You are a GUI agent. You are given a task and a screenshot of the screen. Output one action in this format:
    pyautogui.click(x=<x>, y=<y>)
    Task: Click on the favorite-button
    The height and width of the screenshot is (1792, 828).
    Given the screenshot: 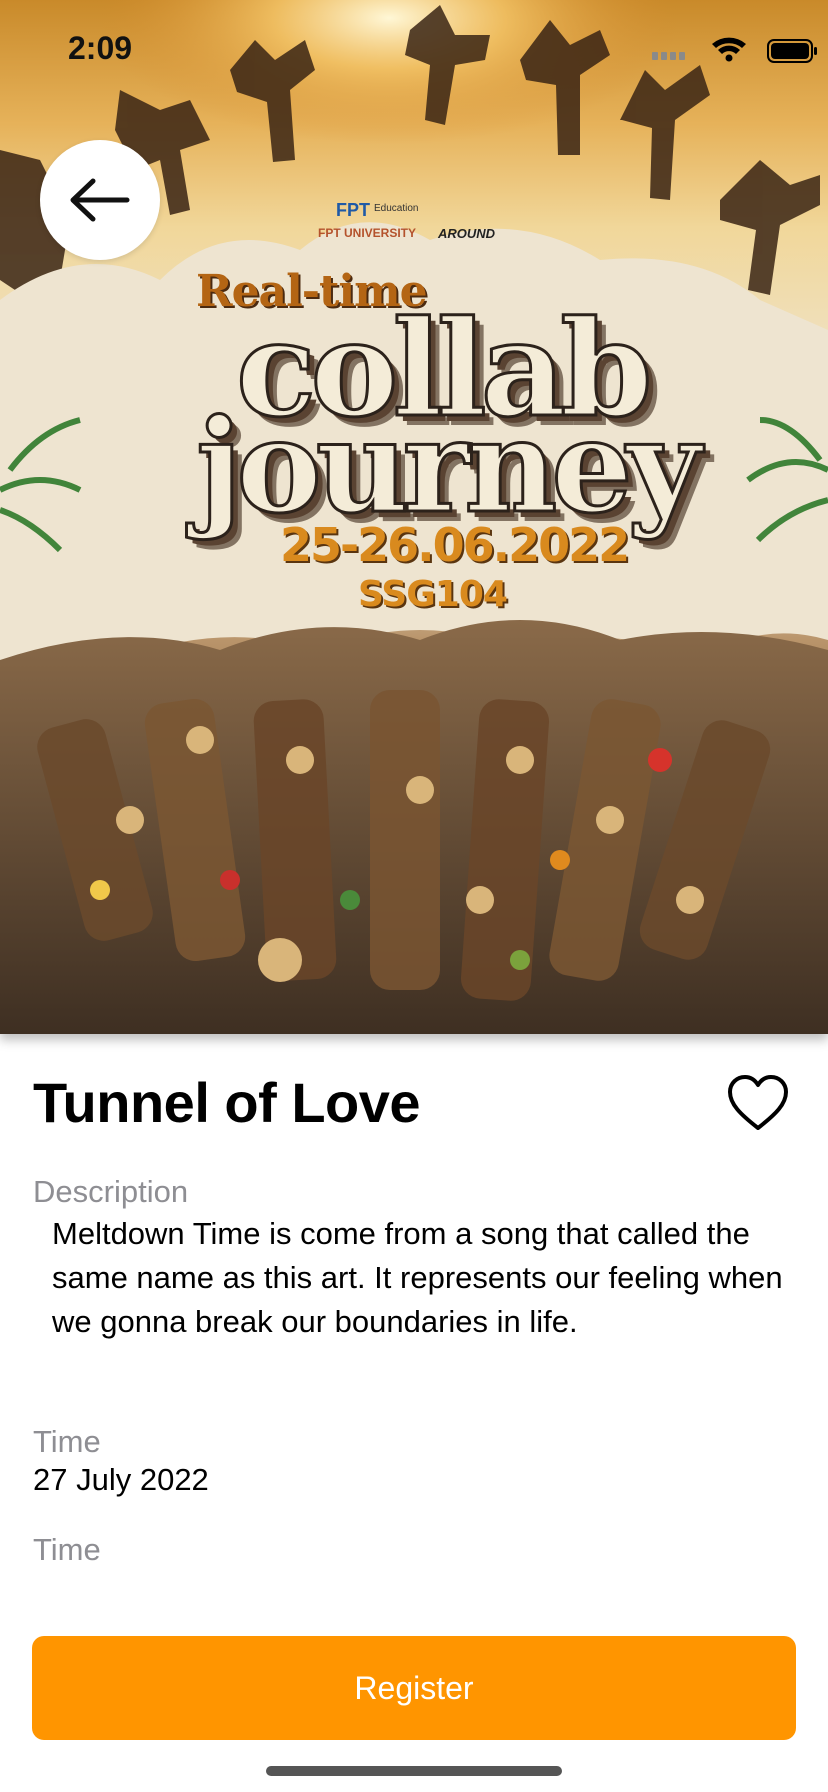 What is the action you would take?
    pyautogui.click(x=758, y=1104)
    